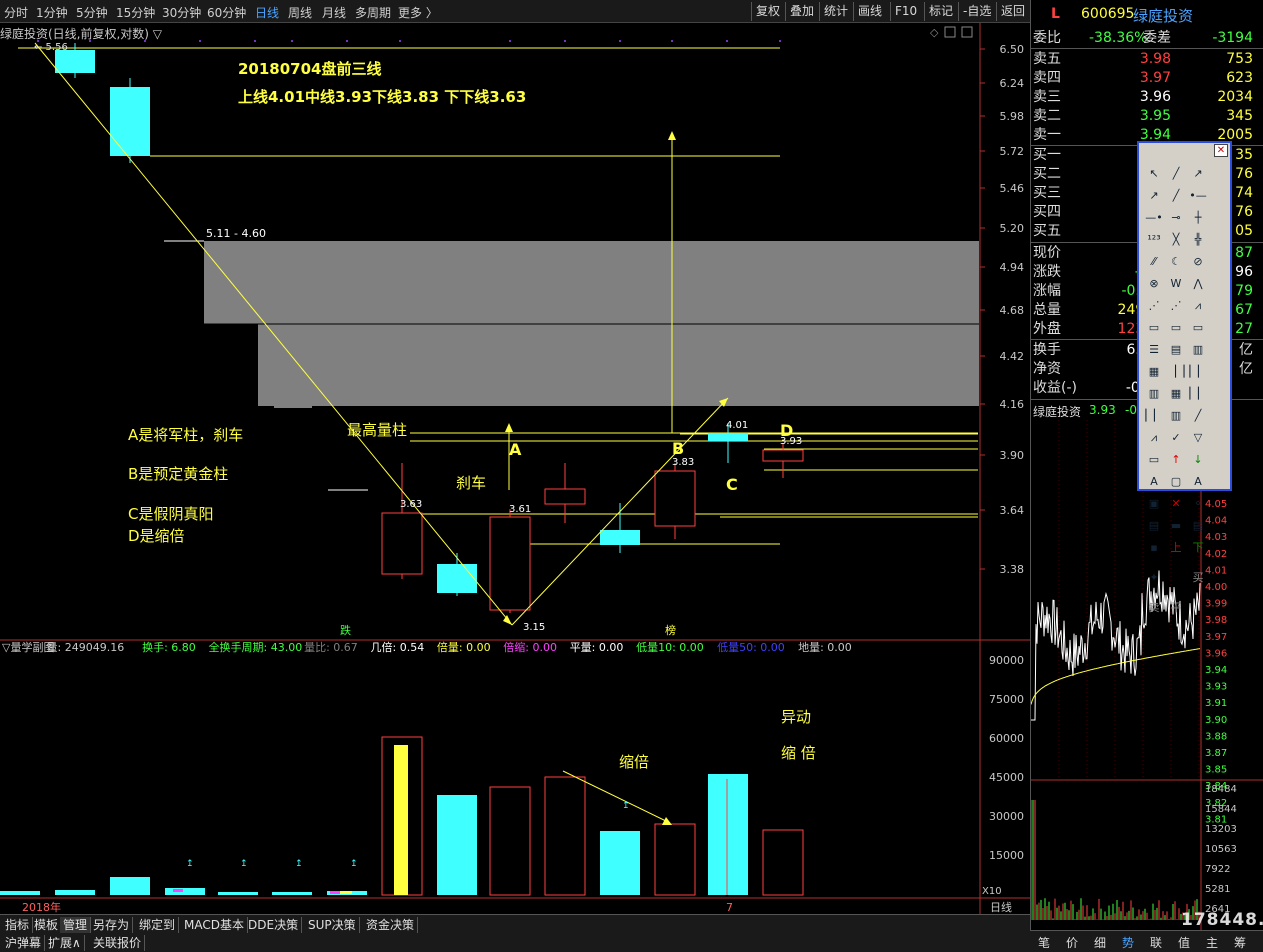  I want to click on toolbar-button-0: 复权, so click(767, 11).